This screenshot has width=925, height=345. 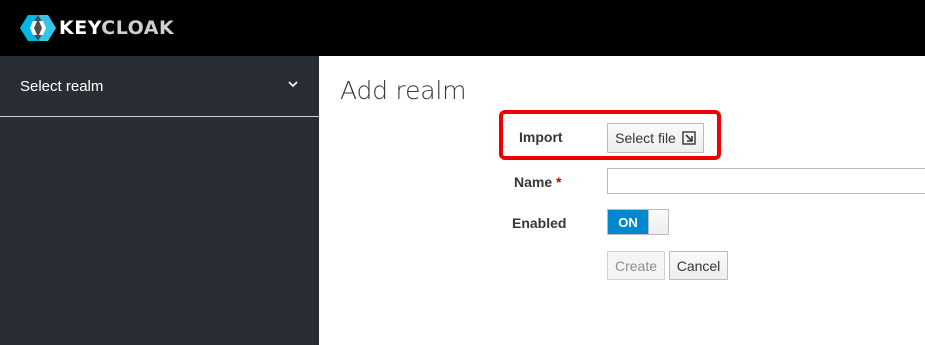 What do you see at coordinates (80, 28) in the screenshot?
I see `logo-wordmark-key: KEY` at bounding box center [80, 28].